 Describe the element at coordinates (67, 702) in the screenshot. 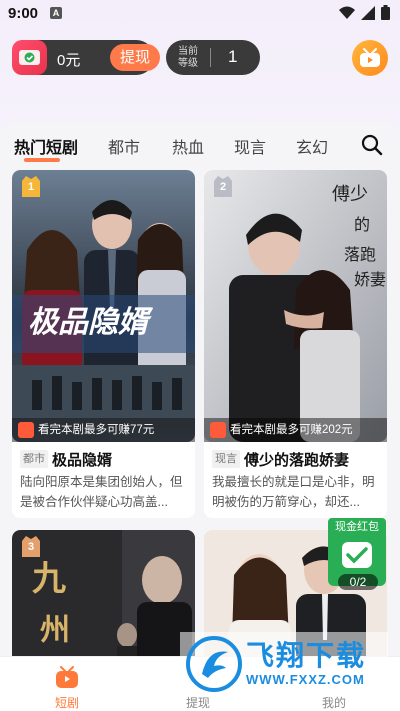

I see `nav-dramas: 短剧` at that location.